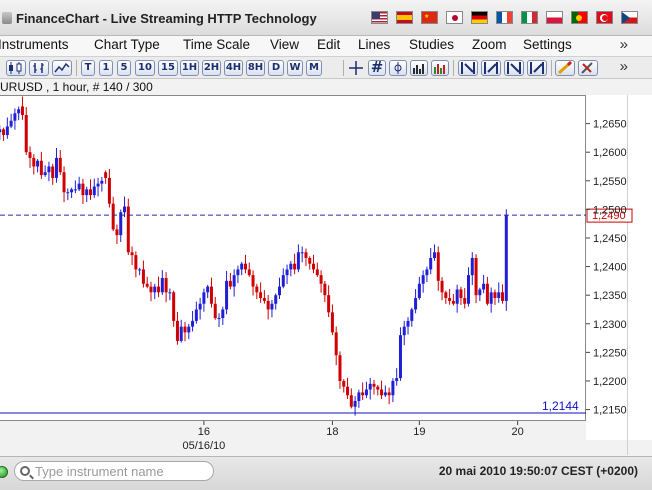  Describe the element at coordinates (62, 68) in the screenshot. I see `line-chart-icon` at that location.